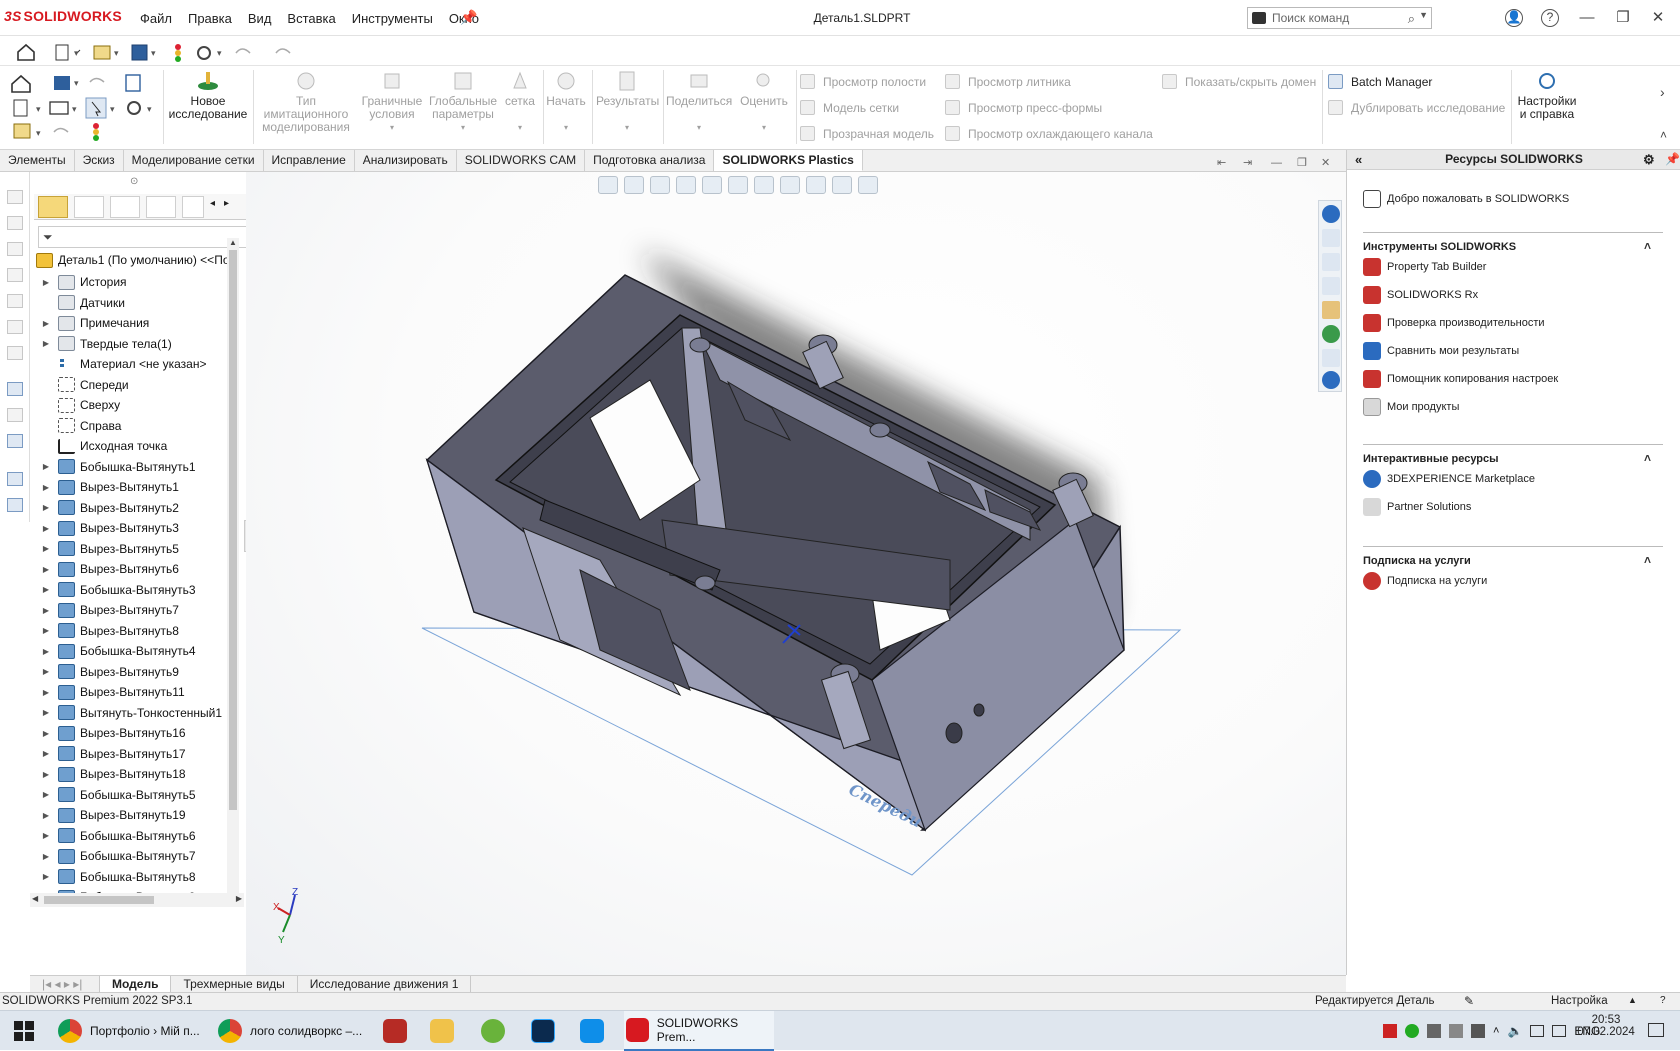 Image resolution: width=1680 pixels, height=1051 pixels. I want to click on tree-item: ▶ Вырез-Вытянуть6, so click(139, 569).